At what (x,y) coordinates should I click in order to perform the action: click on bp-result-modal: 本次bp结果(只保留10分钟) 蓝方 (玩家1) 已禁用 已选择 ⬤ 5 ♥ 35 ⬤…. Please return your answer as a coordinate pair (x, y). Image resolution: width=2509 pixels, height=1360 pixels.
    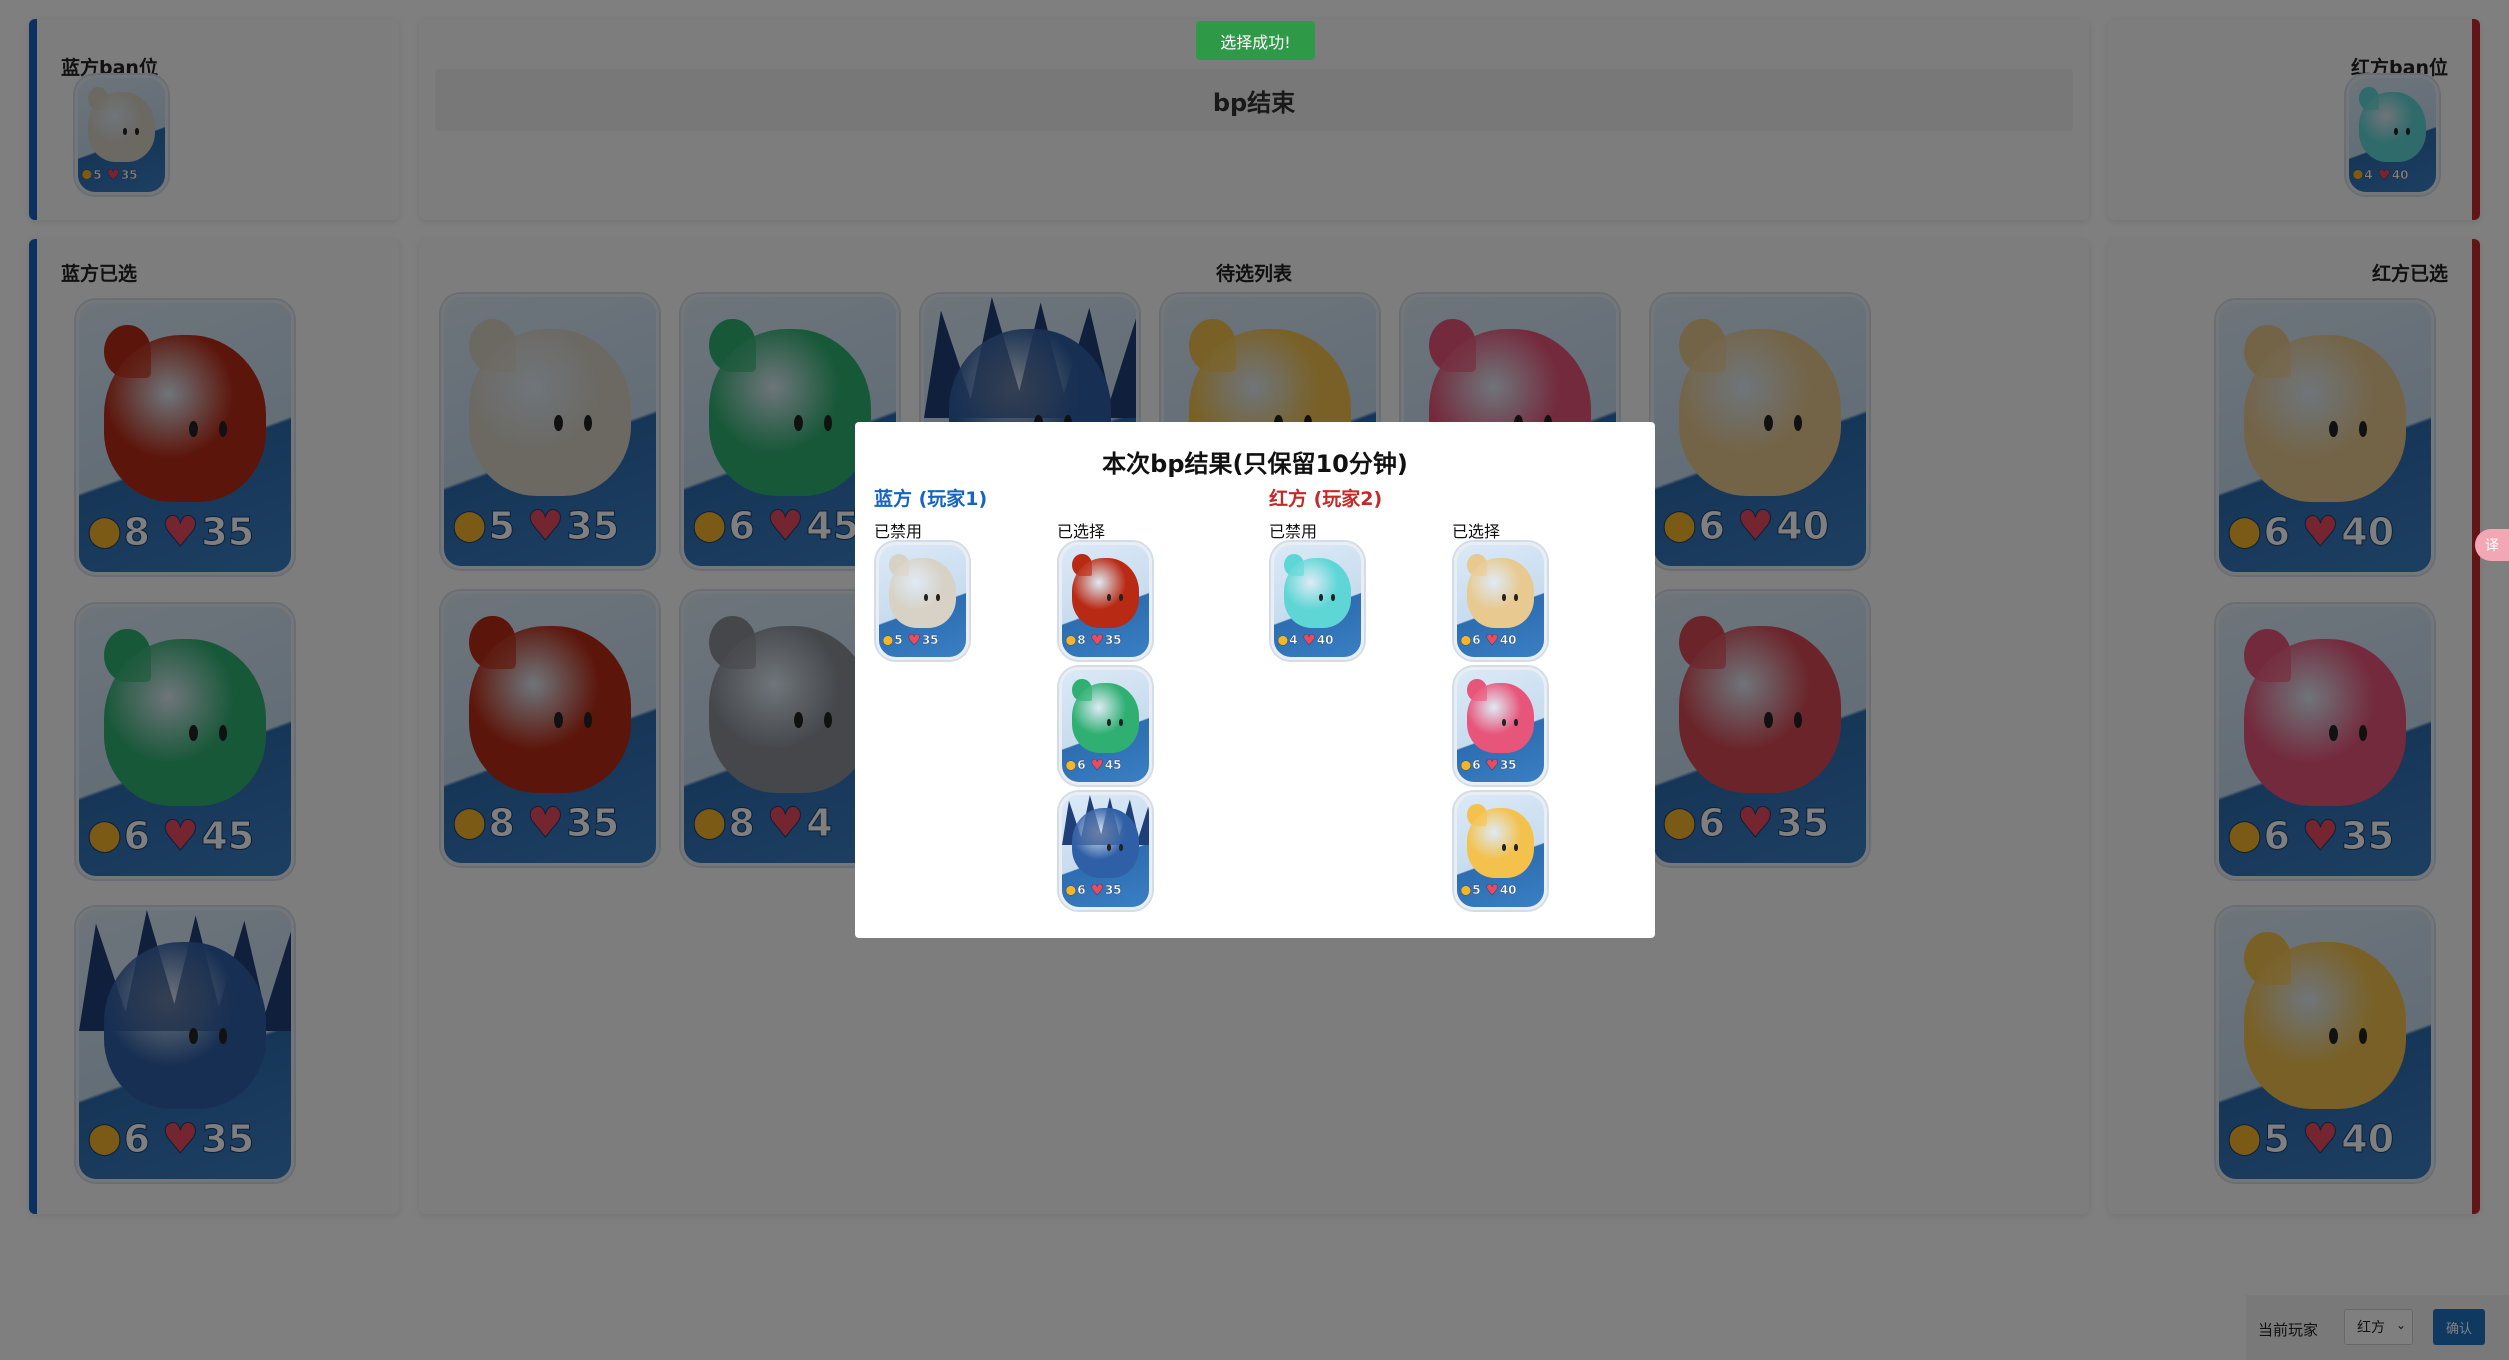
    Looking at the image, I should click on (1255, 680).